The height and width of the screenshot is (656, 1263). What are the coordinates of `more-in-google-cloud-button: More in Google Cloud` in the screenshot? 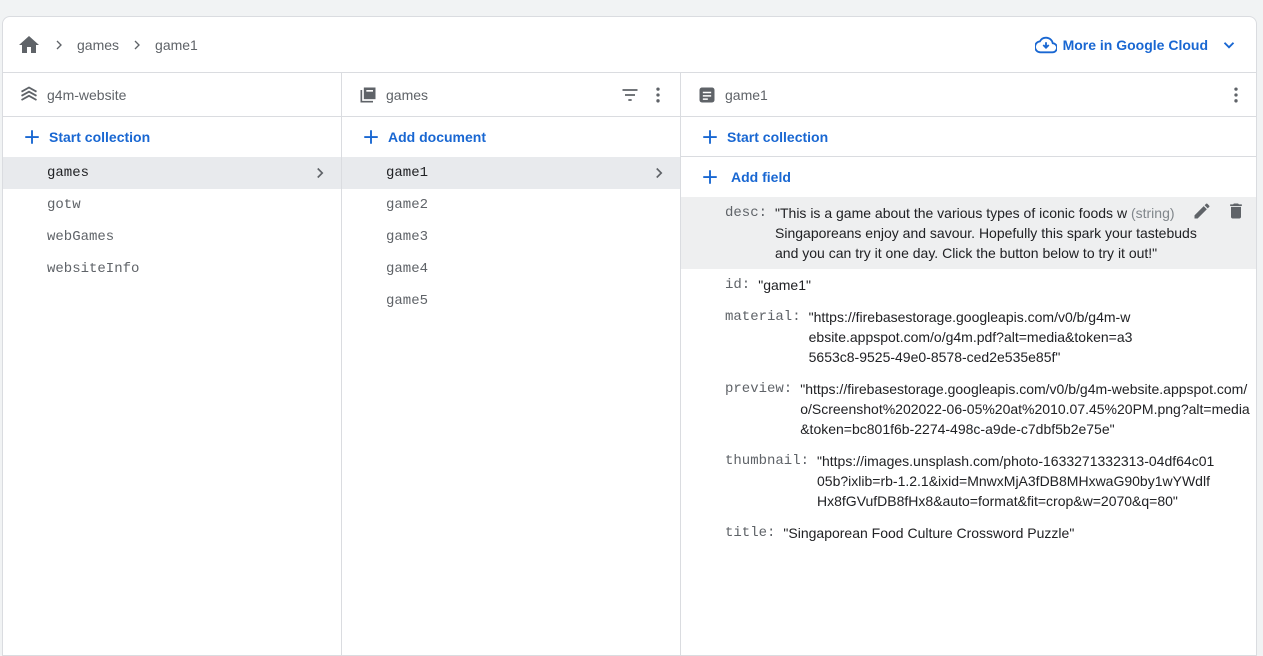 It's located at (1136, 45).